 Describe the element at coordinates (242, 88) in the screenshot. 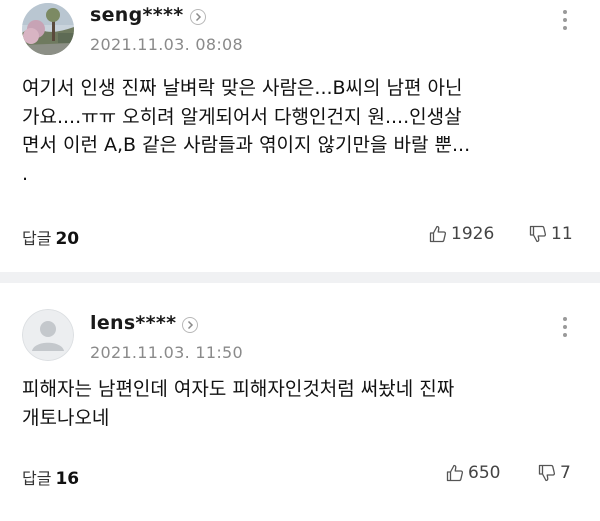

I see `comment-line: 여기서 인생 진짜 날벼락 맞은 사람은...B씨의 남편 아닌` at that location.